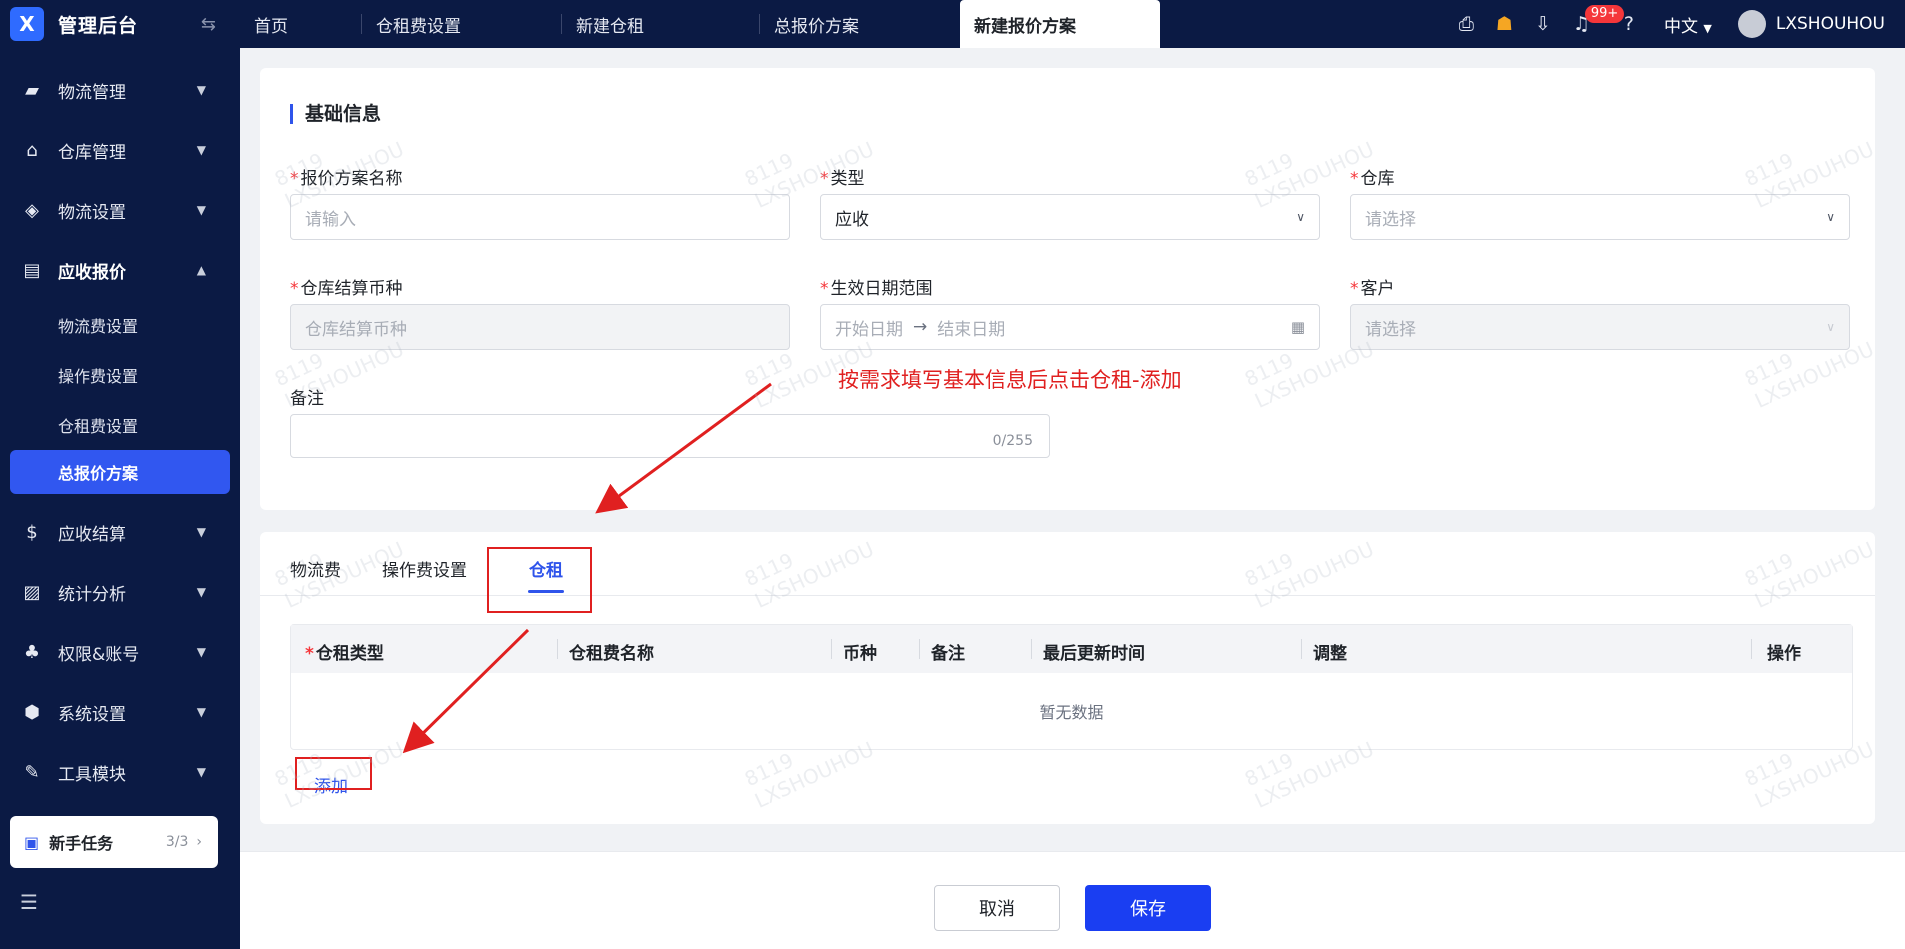 This screenshot has height=949, width=1905. I want to click on date-range-picker: 开始日期 → 结束日期 ▦, so click(1070, 327).